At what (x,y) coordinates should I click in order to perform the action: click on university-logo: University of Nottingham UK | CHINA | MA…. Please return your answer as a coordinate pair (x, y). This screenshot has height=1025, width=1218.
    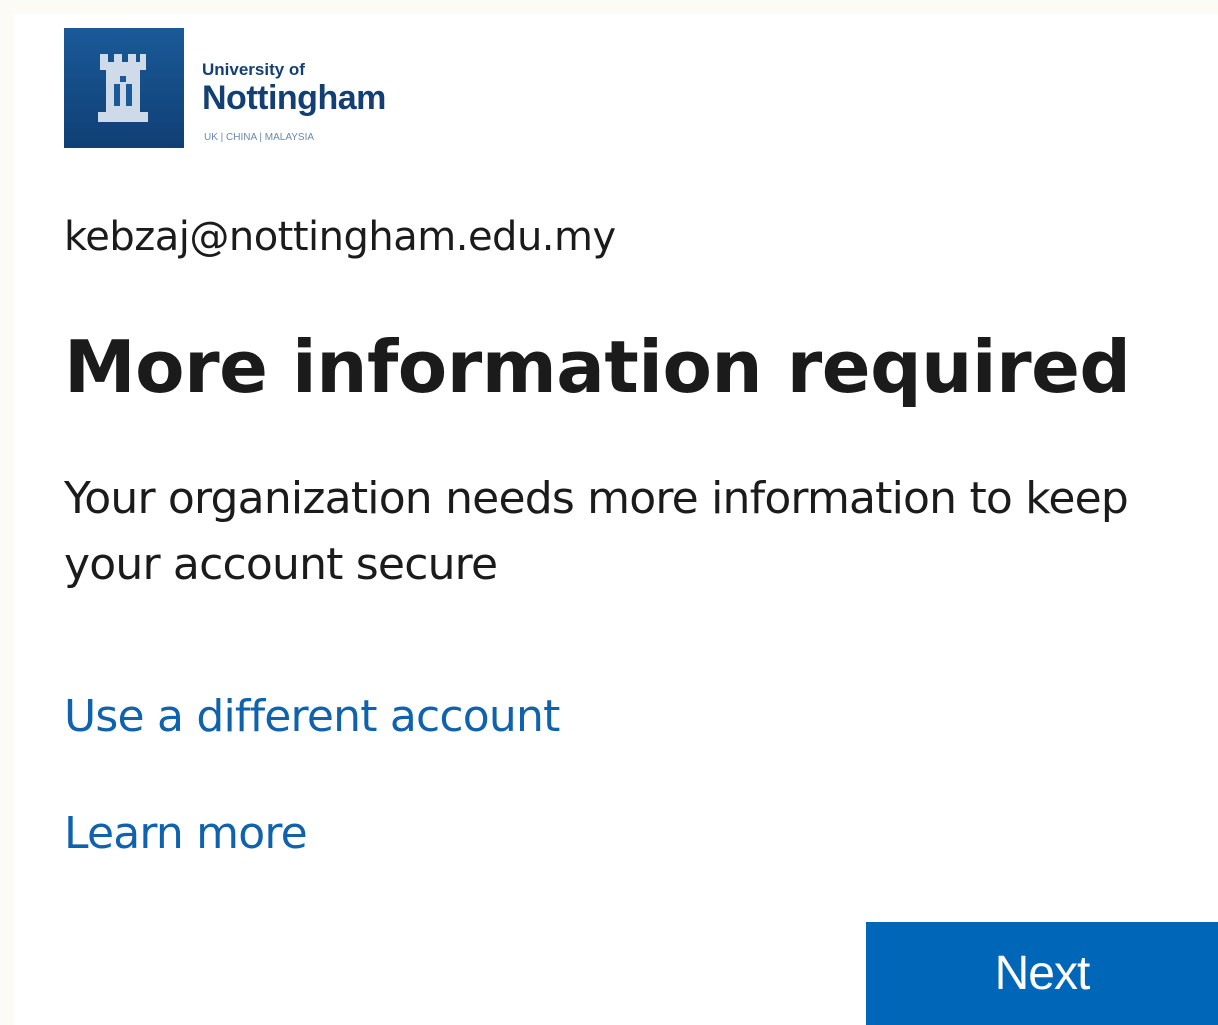
    Looking at the image, I should click on (225, 88).